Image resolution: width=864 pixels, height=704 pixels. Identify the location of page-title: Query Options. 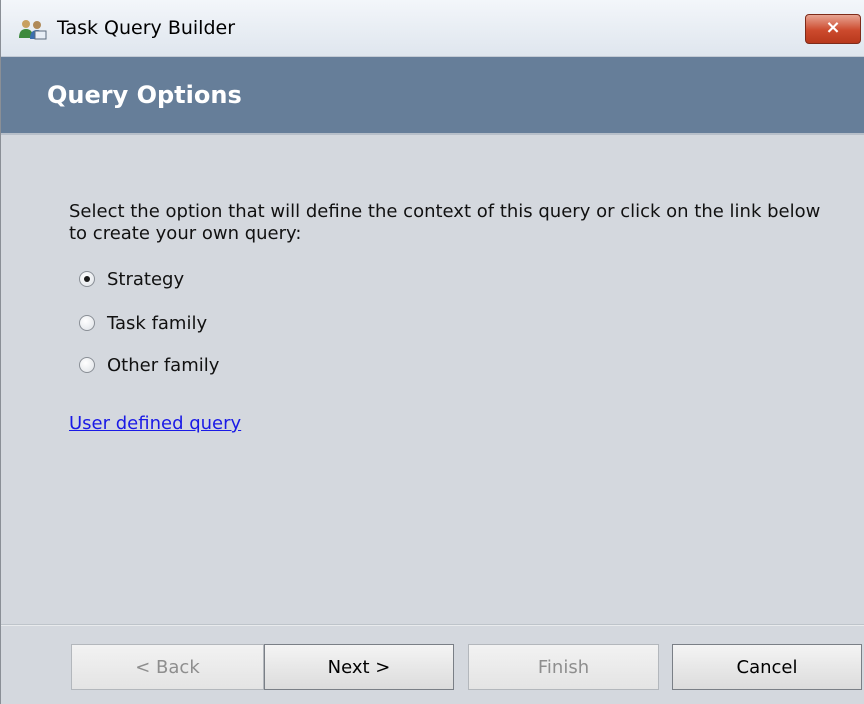
(144, 95).